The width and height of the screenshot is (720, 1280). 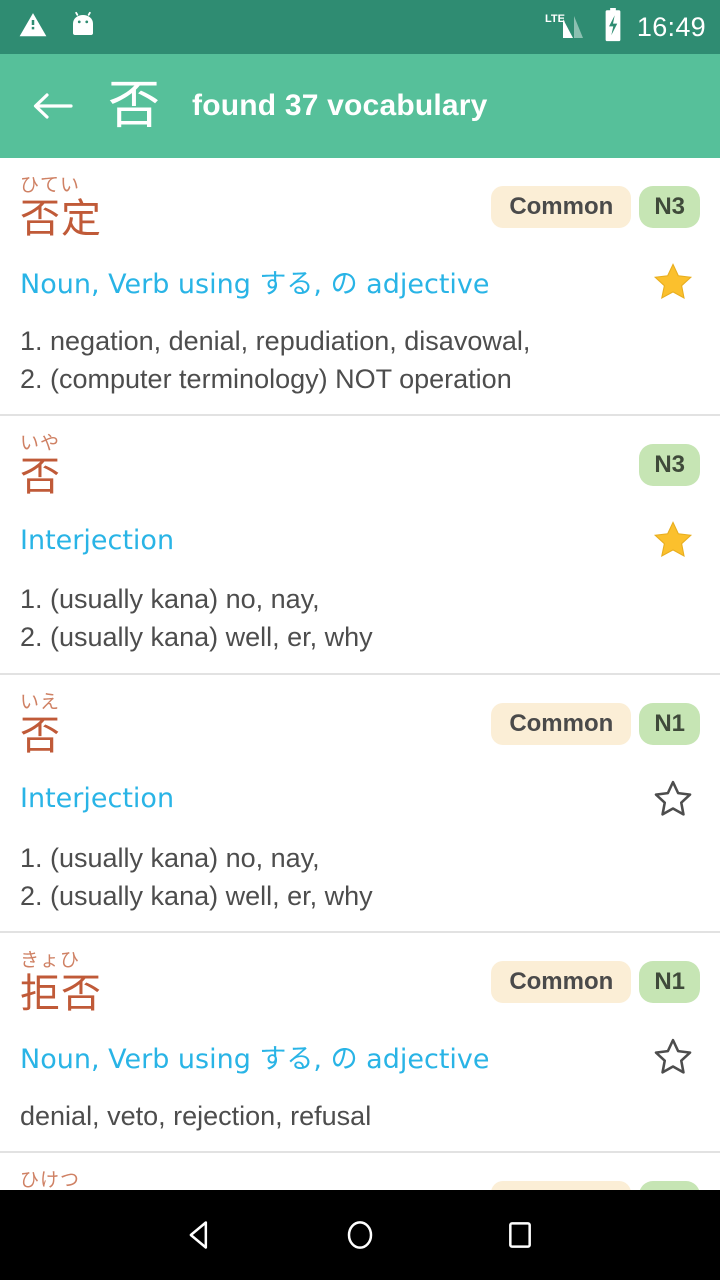 What do you see at coordinates (613, 27) in the screenshot?
I see `battery-charging-icon` at bounding box center [613, 27].